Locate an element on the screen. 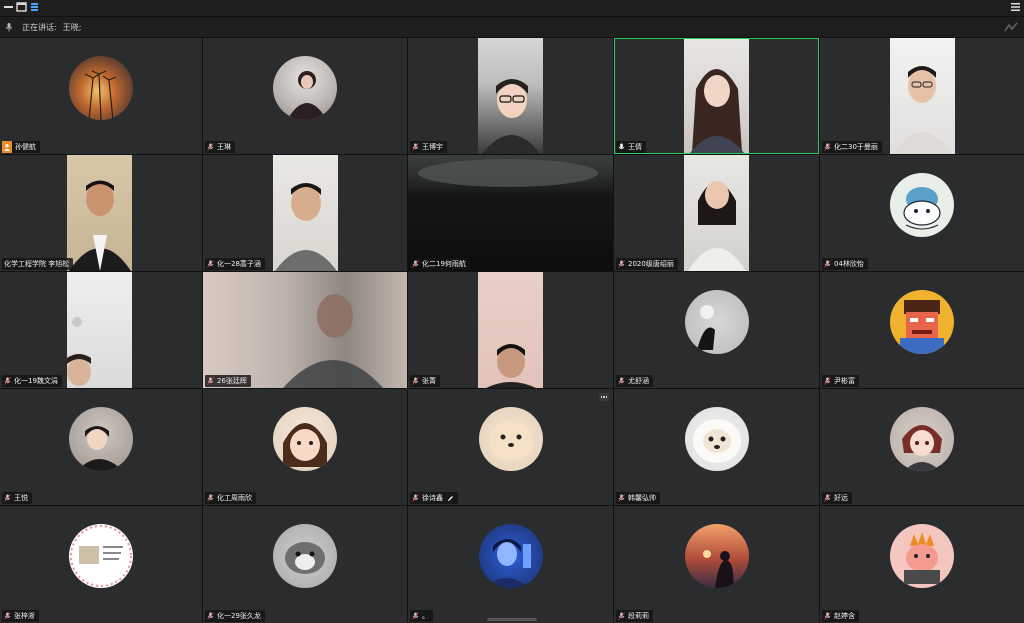 The image size is (1024, 623). participant-tile-active: 王倩 is located at coordinates (716, 96).